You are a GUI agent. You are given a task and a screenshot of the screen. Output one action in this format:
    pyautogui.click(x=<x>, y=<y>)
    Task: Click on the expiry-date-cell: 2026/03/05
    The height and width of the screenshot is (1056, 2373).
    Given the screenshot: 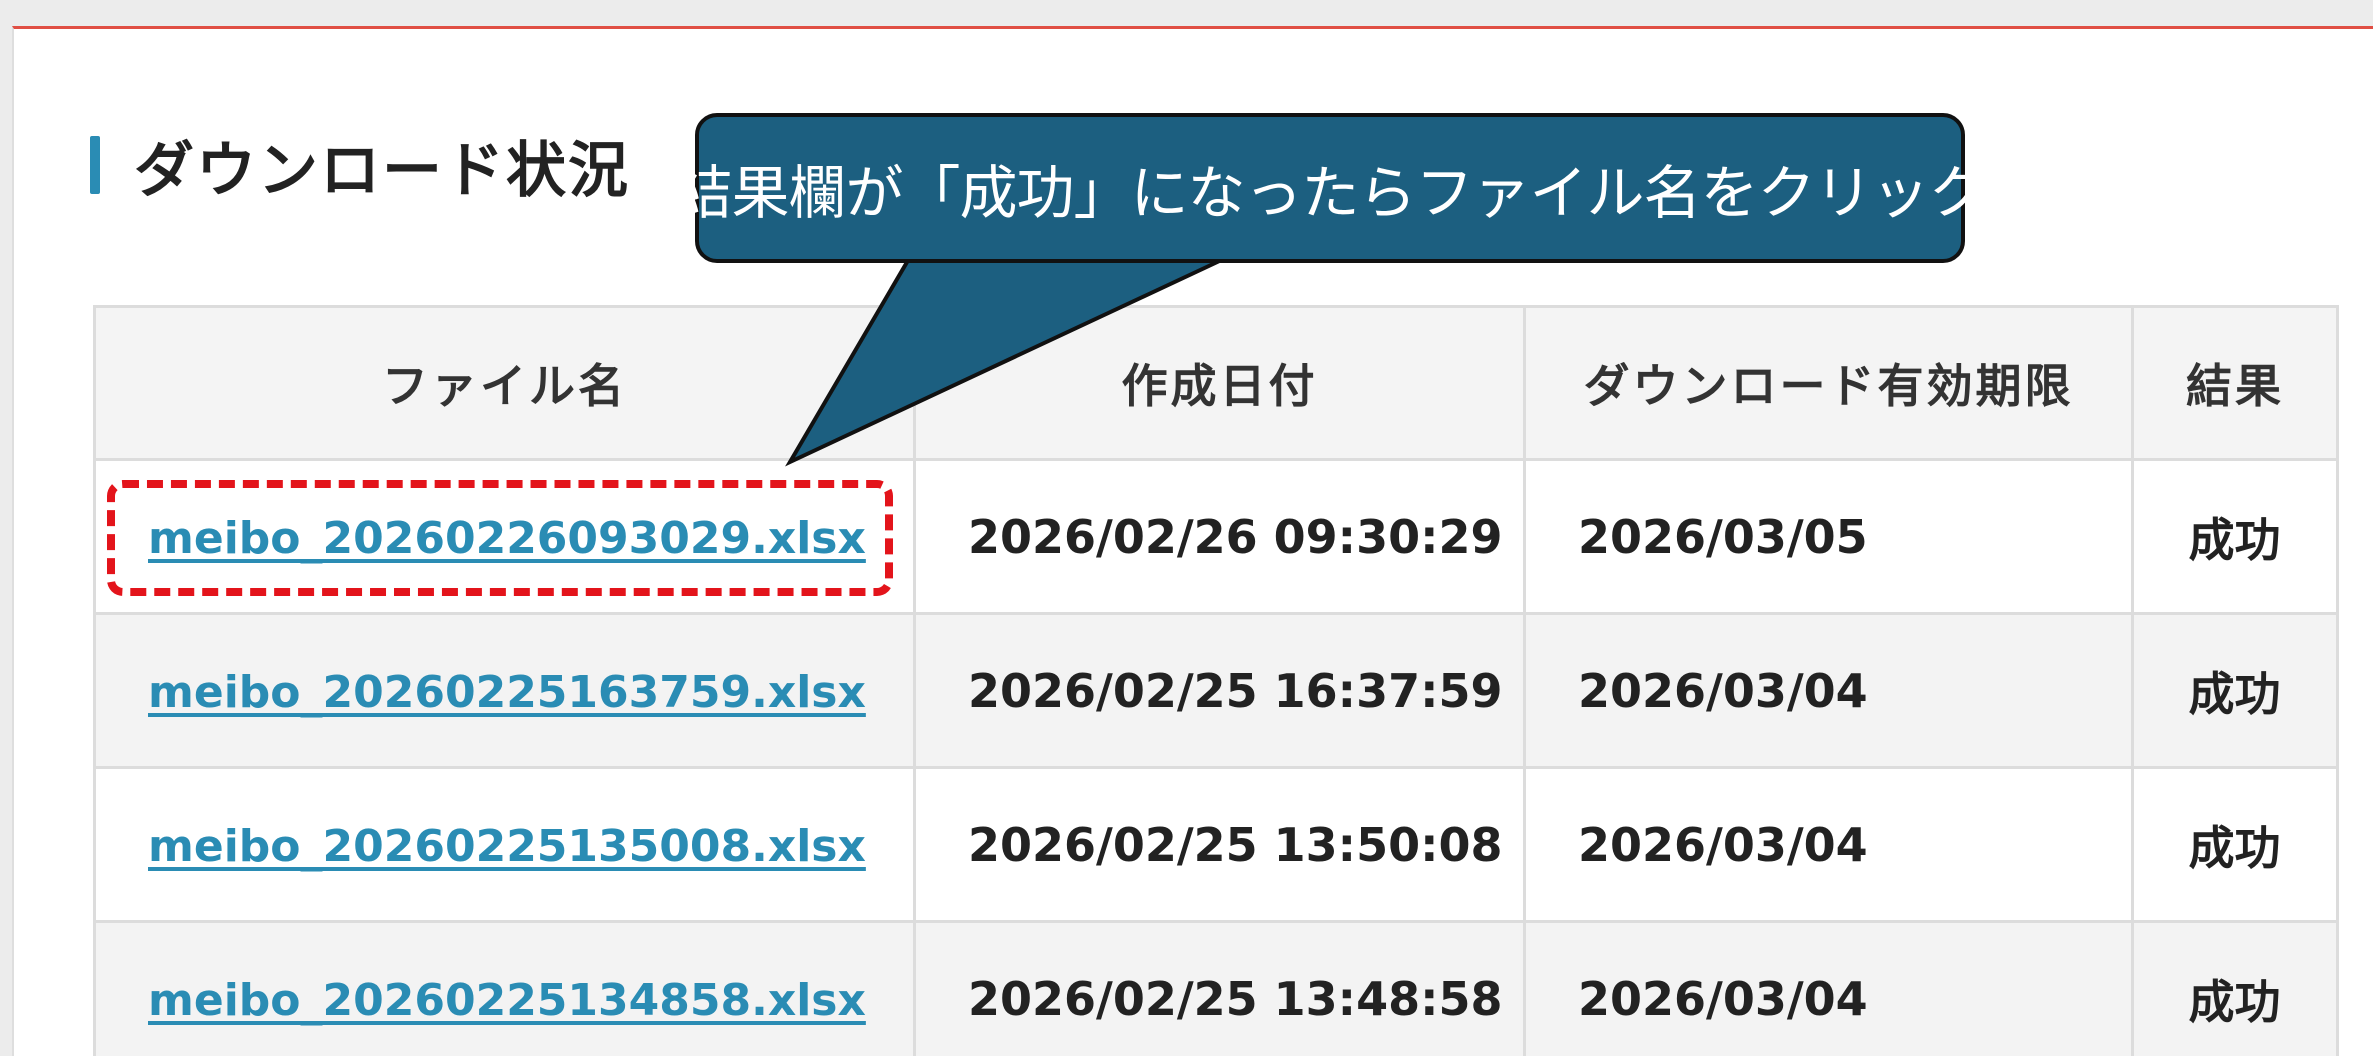 What is the action you would take?
    pyautogui.click(x=1828, y=536)
    